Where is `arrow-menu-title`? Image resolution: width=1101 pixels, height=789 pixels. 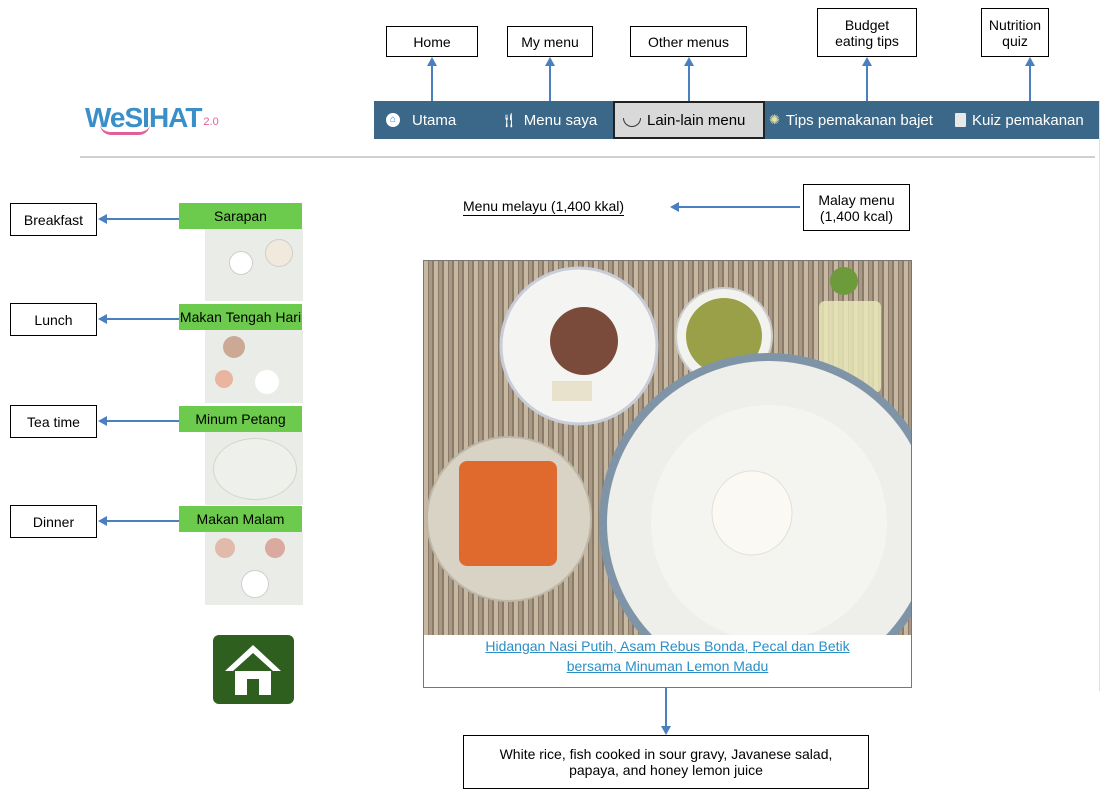
arrow-menu-title is located at coordinates (739, 207).